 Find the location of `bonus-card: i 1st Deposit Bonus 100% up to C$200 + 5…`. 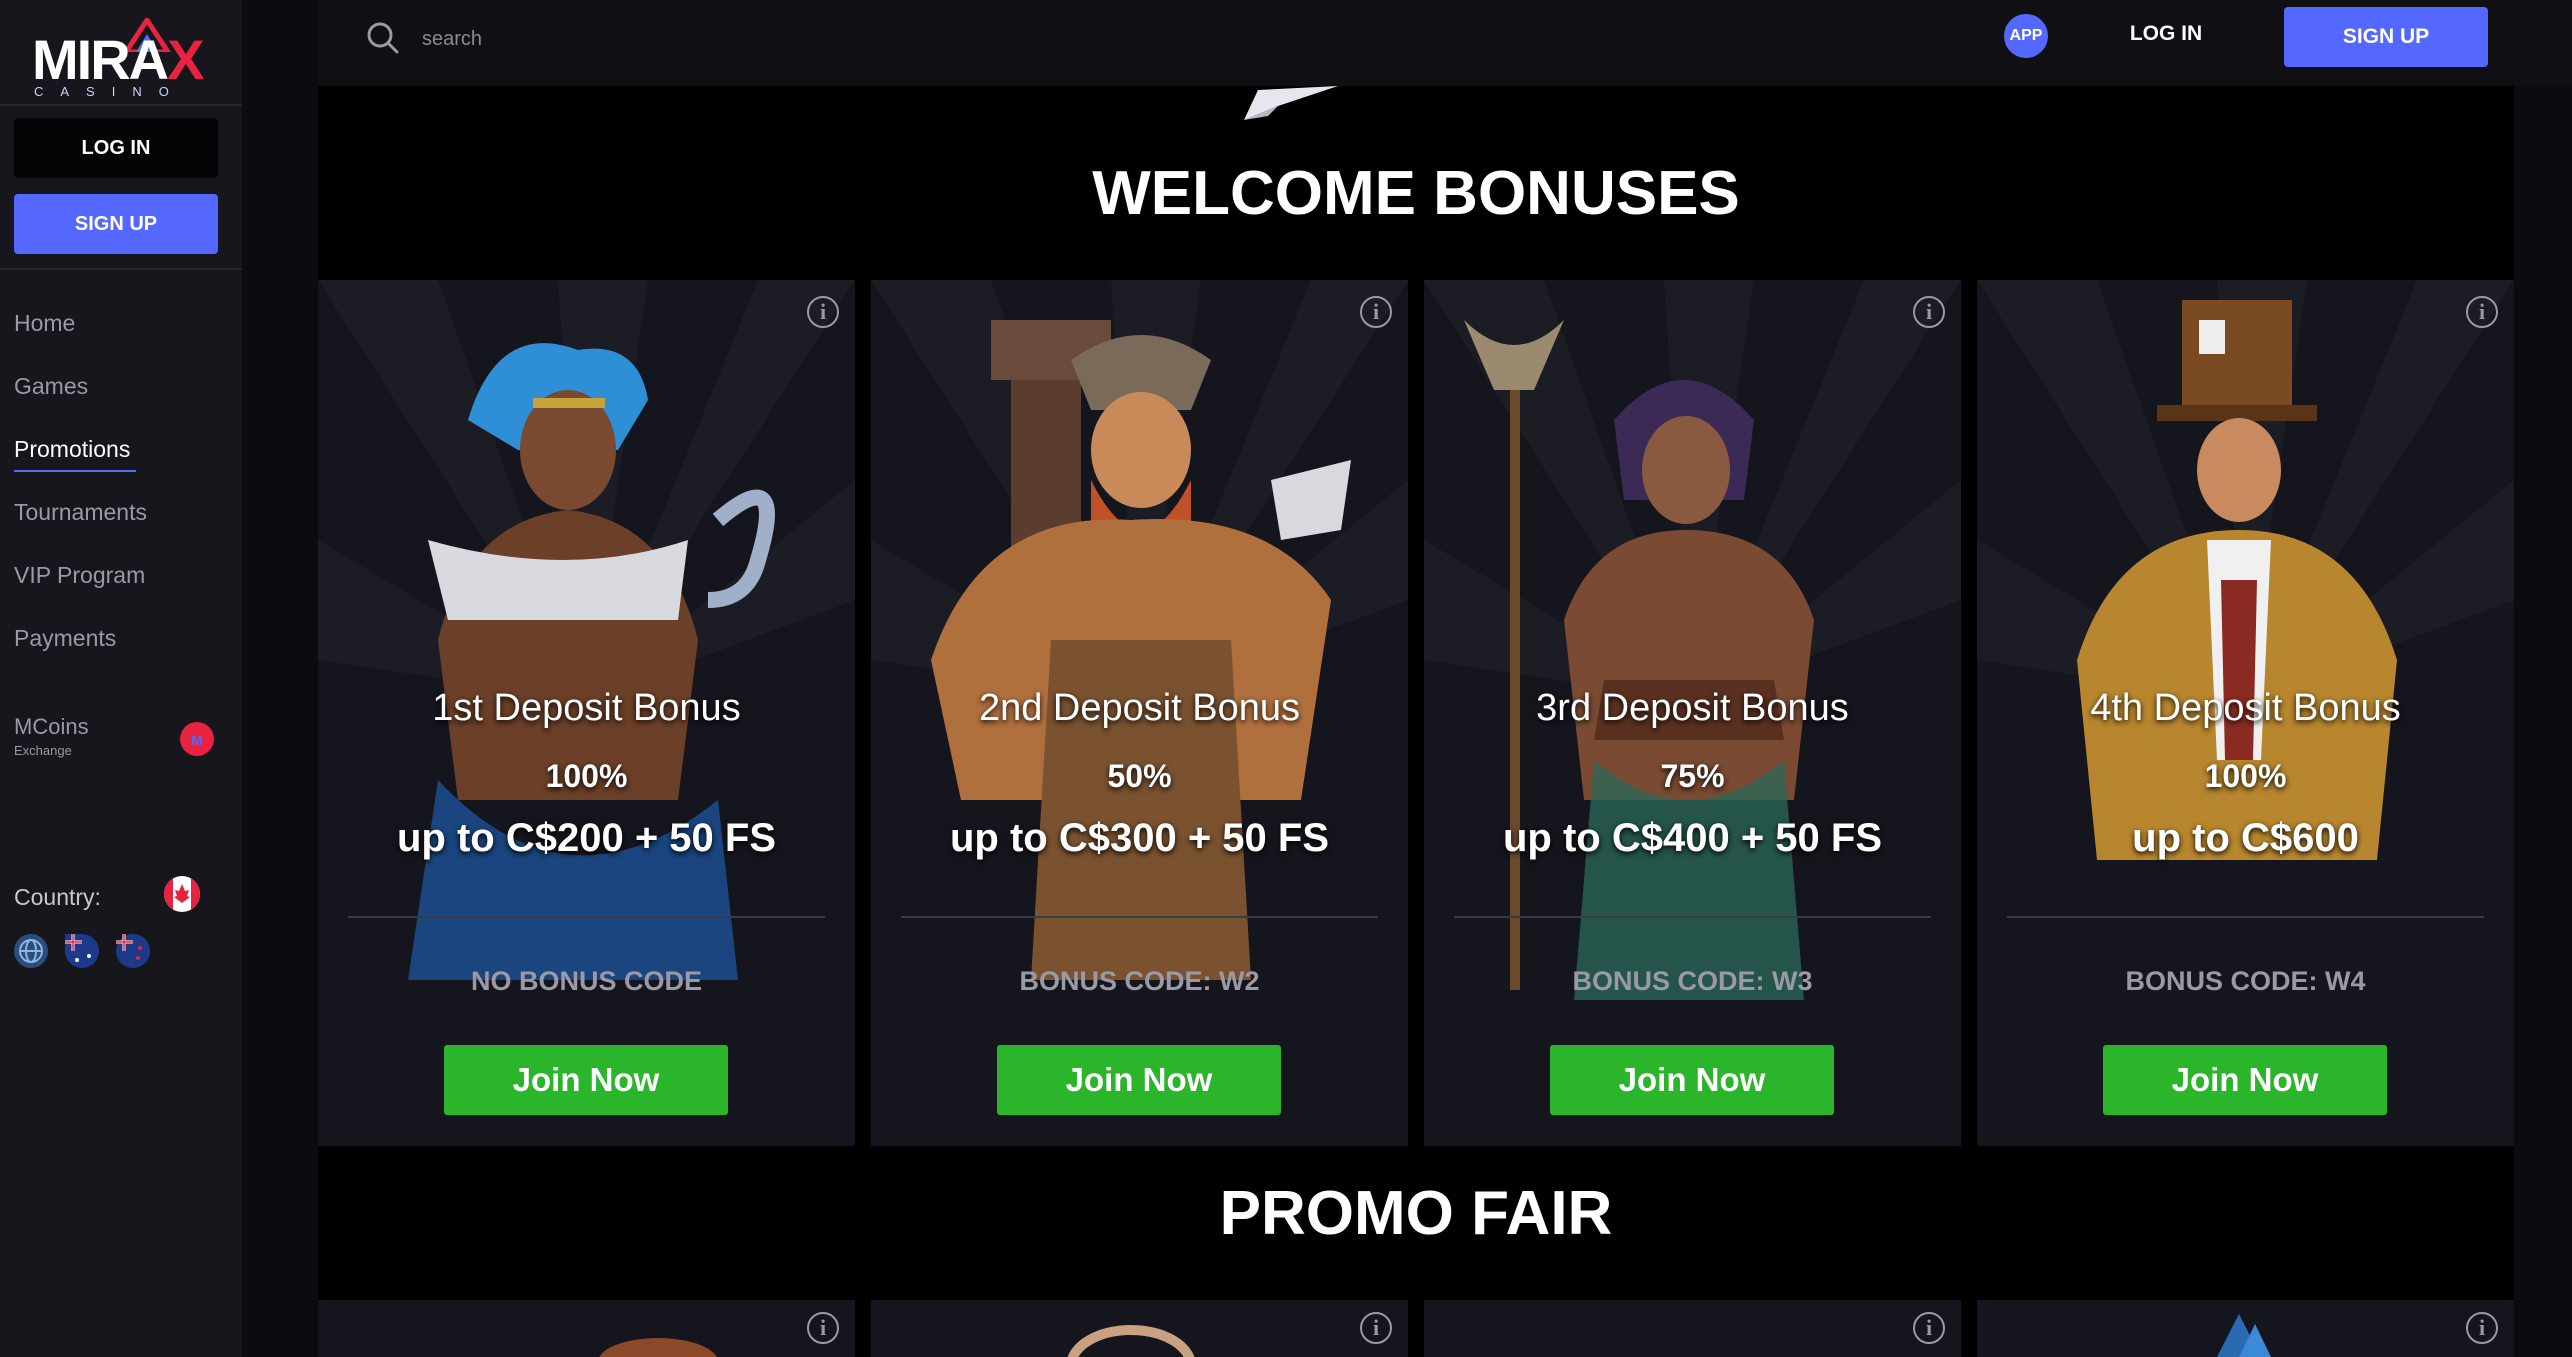

bonus-card: i 1st Deposit Bonus 100% up to C$200 + 5… is located at coordinates (586, 713).